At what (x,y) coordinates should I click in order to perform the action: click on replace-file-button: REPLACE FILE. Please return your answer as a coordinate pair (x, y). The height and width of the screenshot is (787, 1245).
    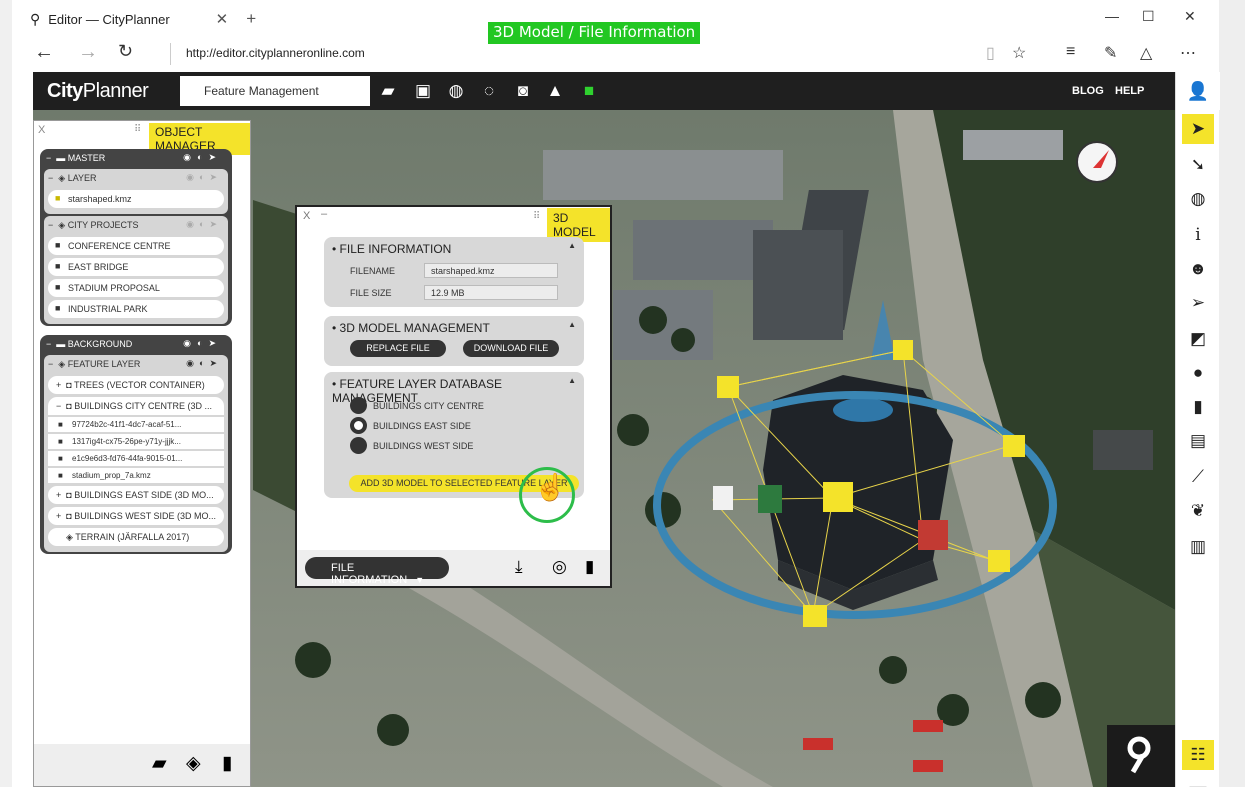
    Looking at the image, I should click on (398, 348).